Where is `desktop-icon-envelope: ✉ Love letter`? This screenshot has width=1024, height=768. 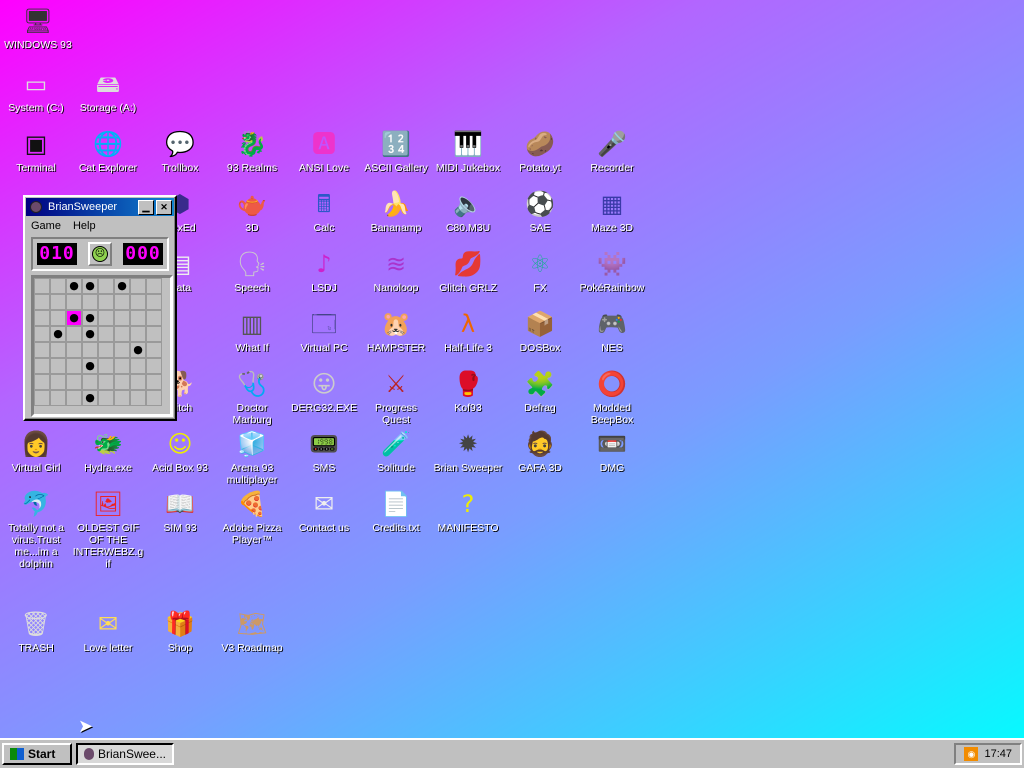
desktop-icon-envelope: ✉ Love letter is located at coordinates (108, 631).